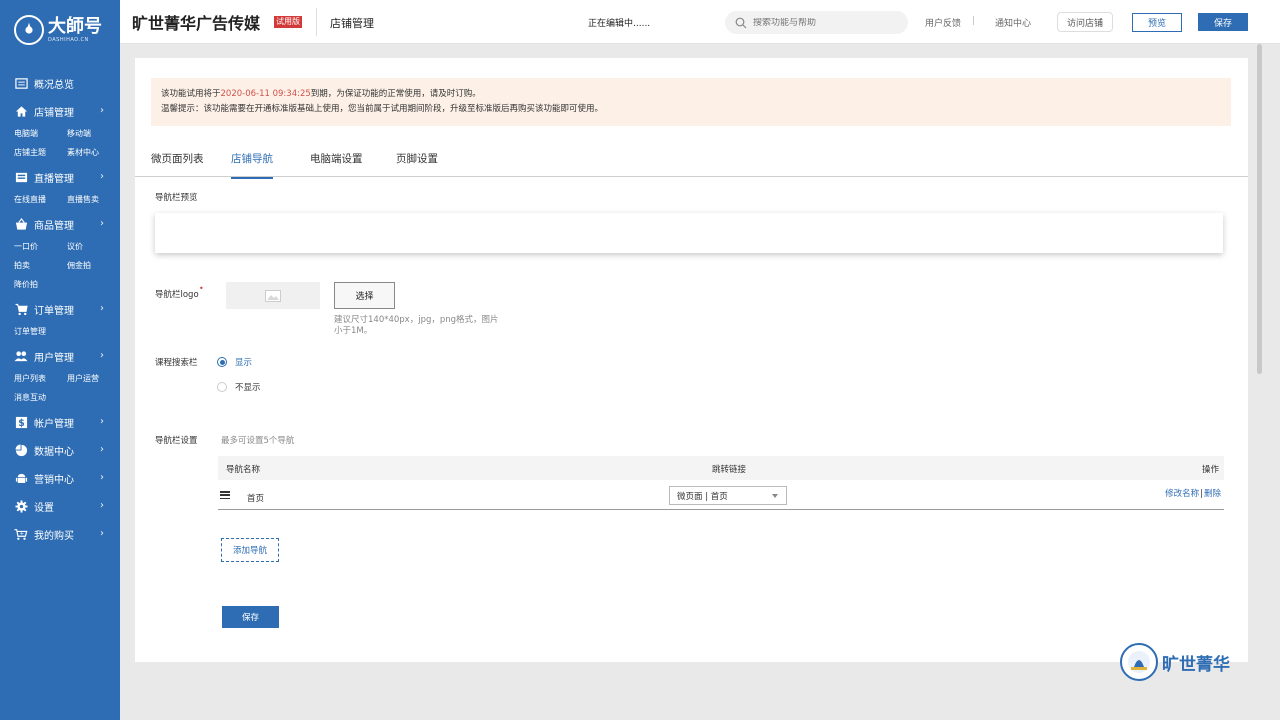  I want to click on sidebar-item: 订单管理 ›, so click(60, 309).